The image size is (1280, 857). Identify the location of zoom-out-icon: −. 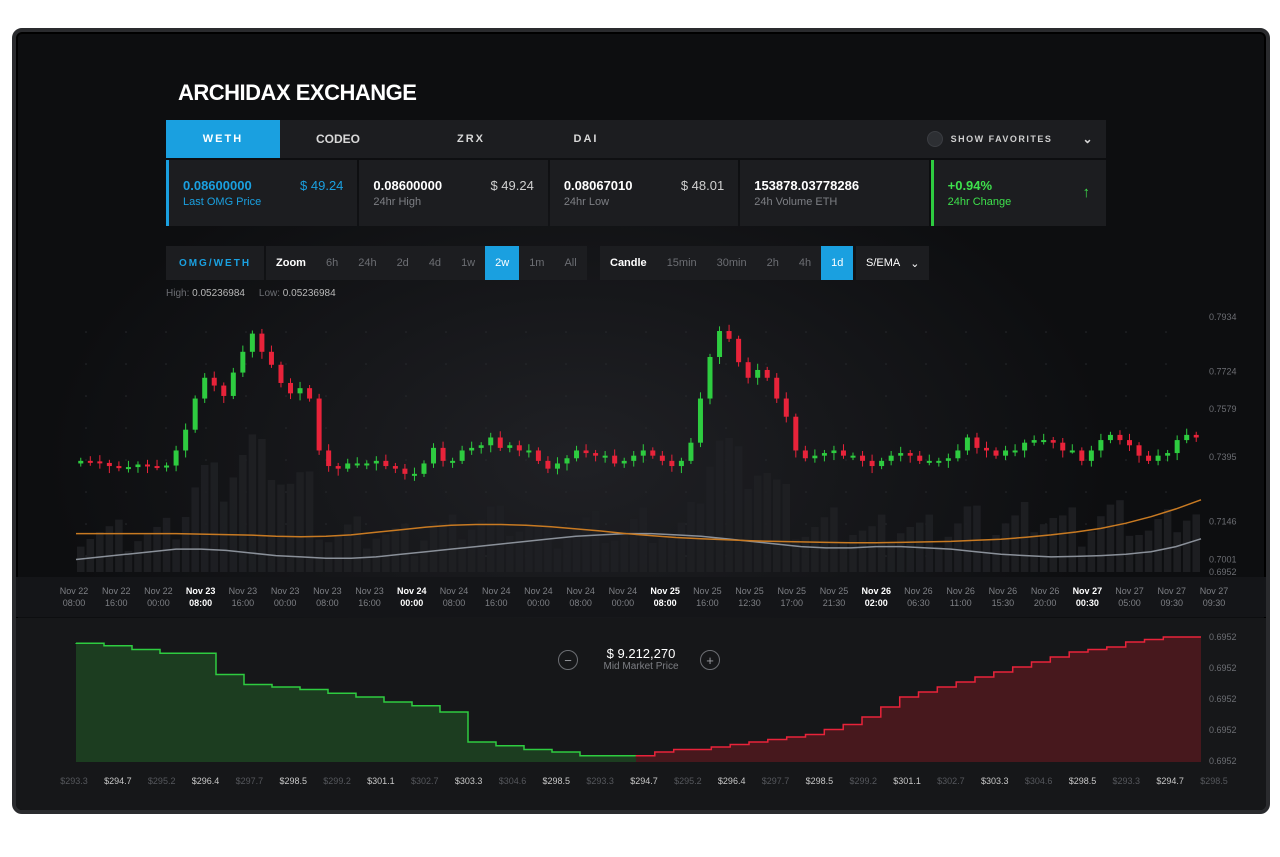
(568, 660).